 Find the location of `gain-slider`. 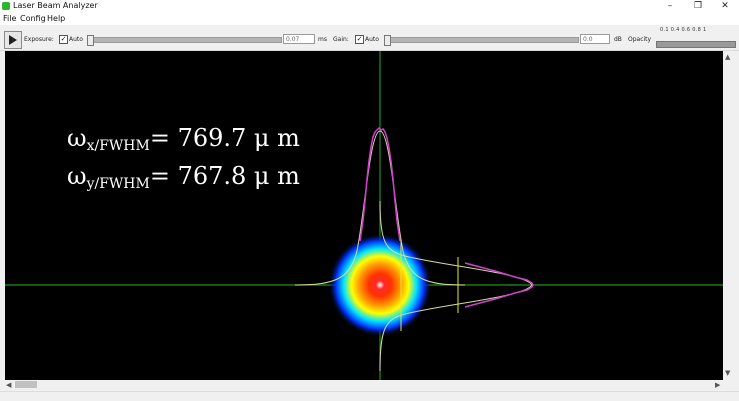

gain-slider is located at coordinates (482, 40).